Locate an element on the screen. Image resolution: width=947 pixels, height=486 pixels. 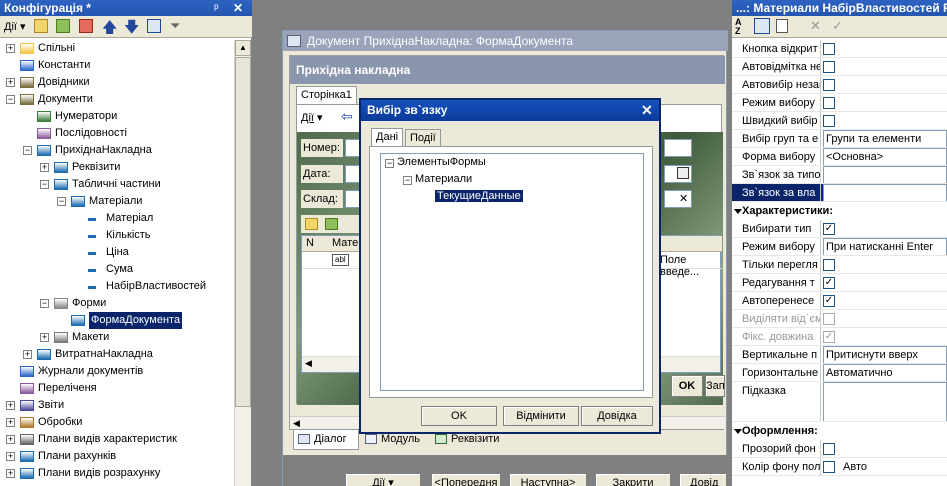
property-value: <Основна> is located at coordinates (883, 156).